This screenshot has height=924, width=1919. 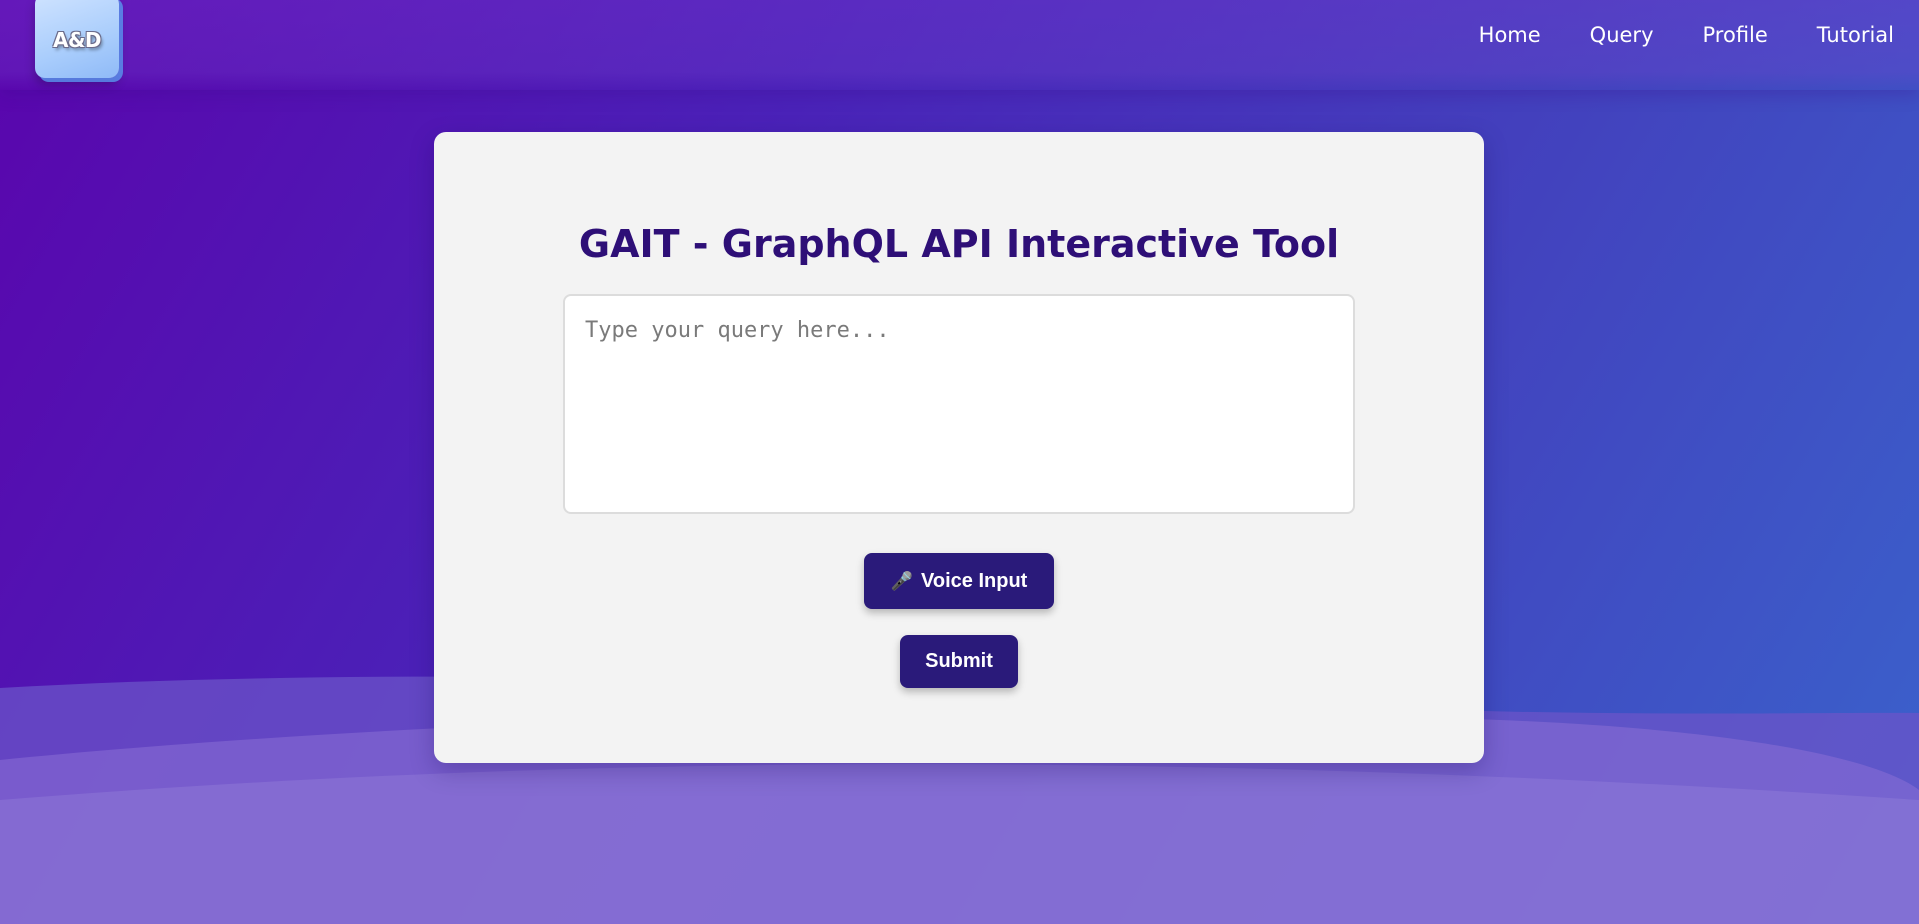 I want to click on page-title: GAIT - GraphQL API Interactive Tool, so click(x=959, y=244).